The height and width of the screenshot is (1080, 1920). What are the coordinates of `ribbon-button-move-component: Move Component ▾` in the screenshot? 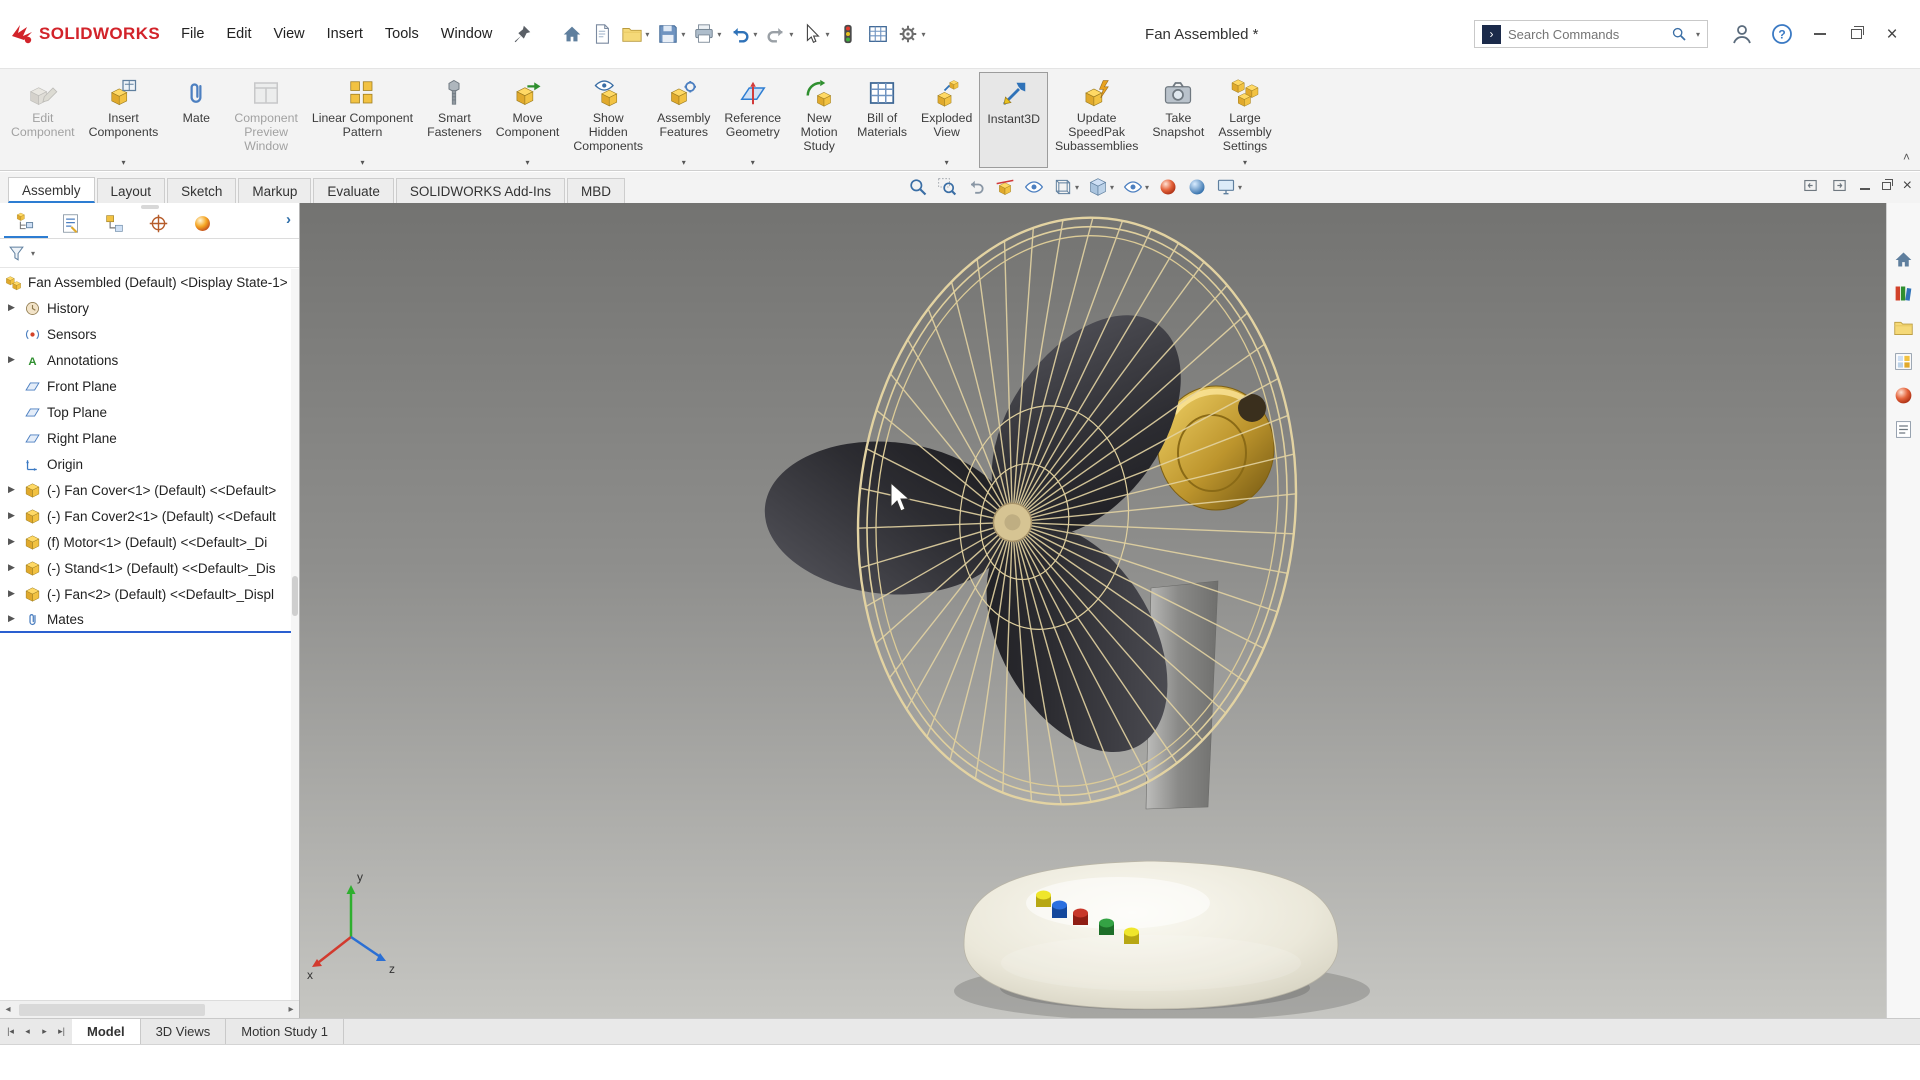 It's located at (528, 120).